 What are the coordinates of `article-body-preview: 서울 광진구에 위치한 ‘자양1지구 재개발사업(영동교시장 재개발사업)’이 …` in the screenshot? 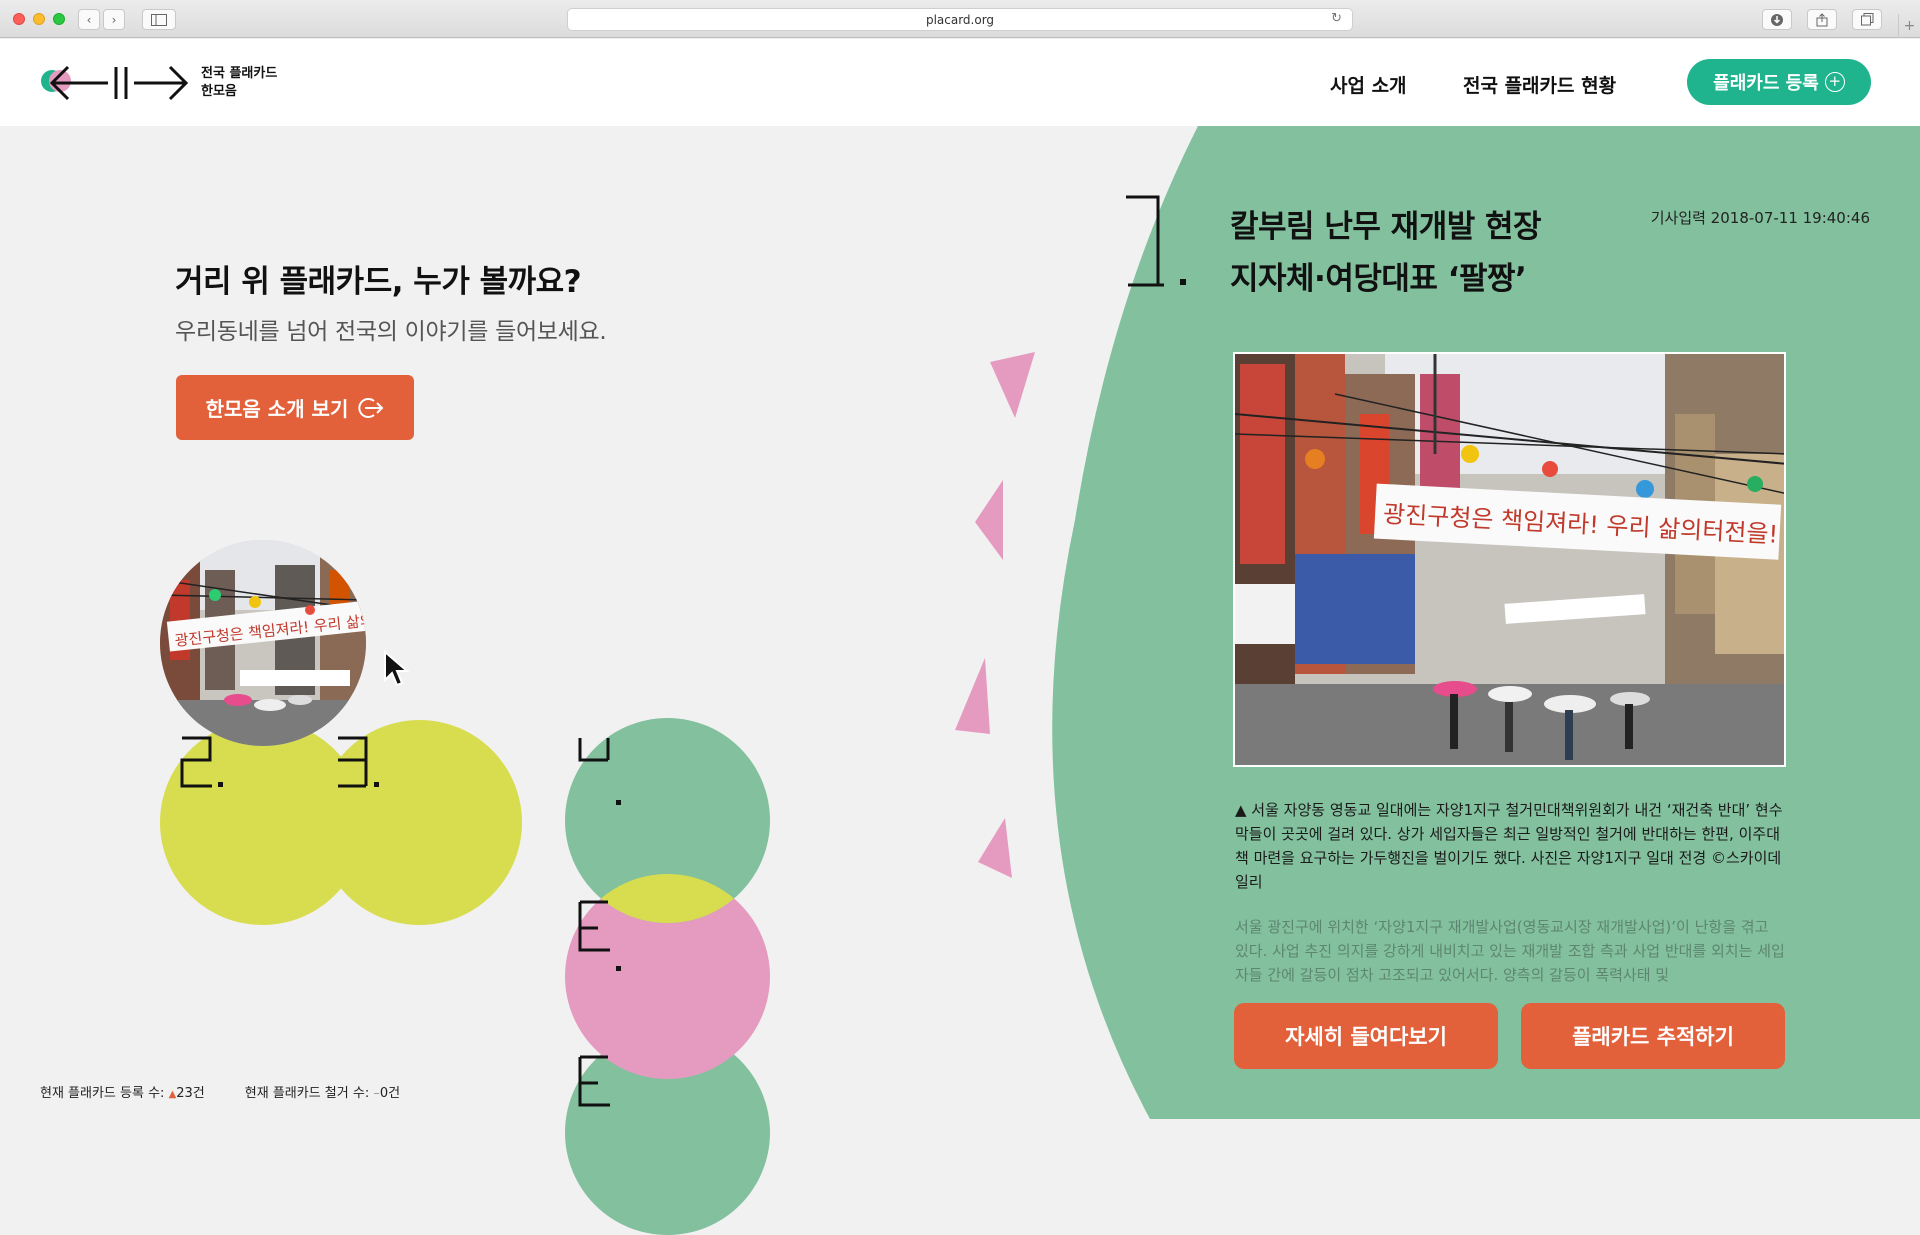 It's located at (1510, 951).